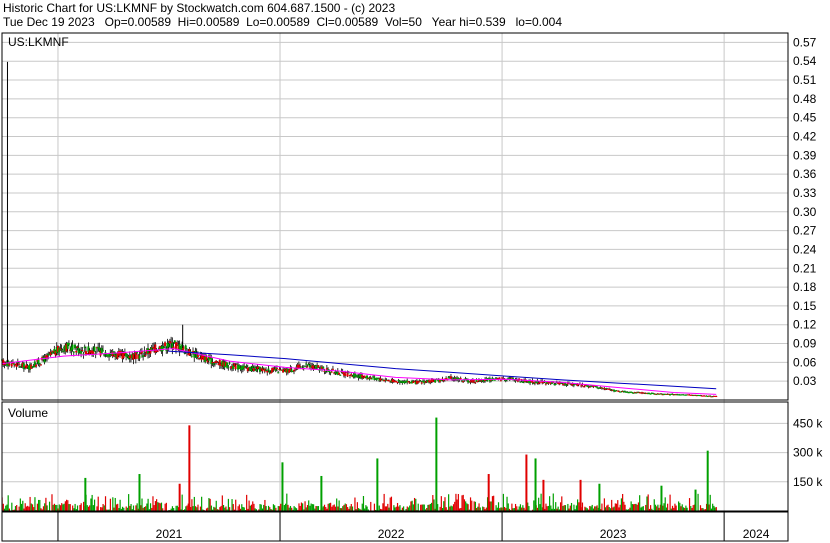 This screenshot has width=830, height=543. I want to click on price-tick-label: 0.48, so click(805, 99).